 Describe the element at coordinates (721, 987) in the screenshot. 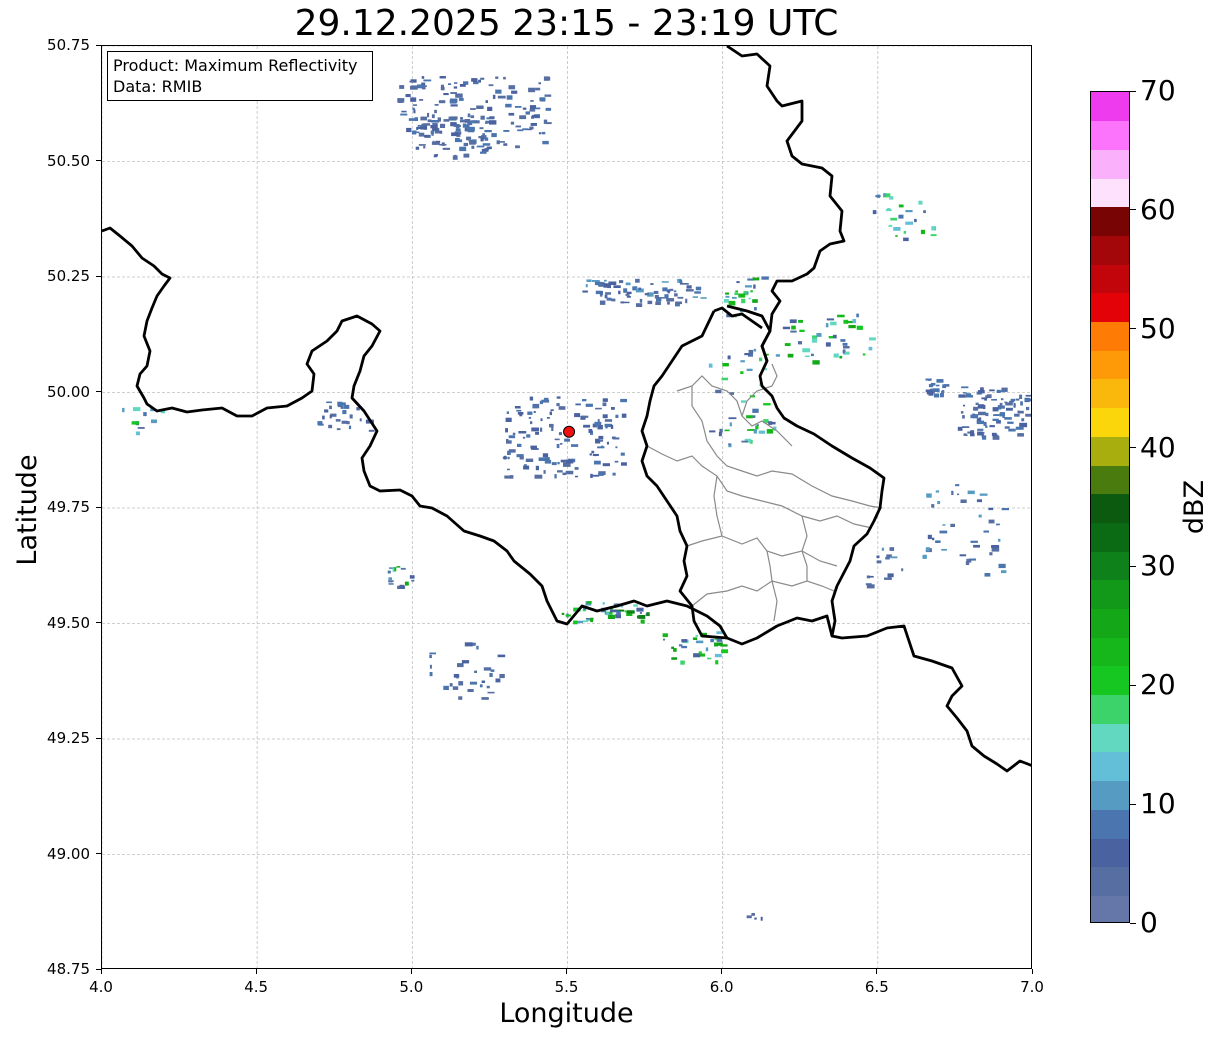

I see `x-tick-label: 6.0` at that location.